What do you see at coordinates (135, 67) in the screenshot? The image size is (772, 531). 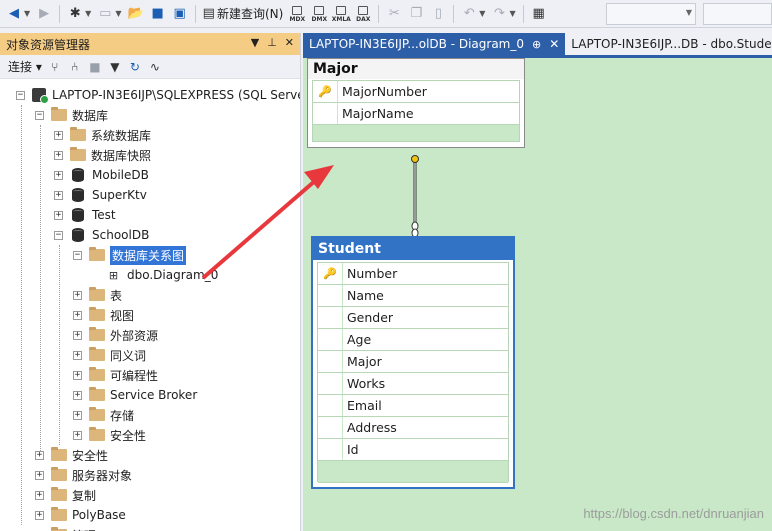 I see `refresh-icon: ↻` at bounding box center [135, 67].